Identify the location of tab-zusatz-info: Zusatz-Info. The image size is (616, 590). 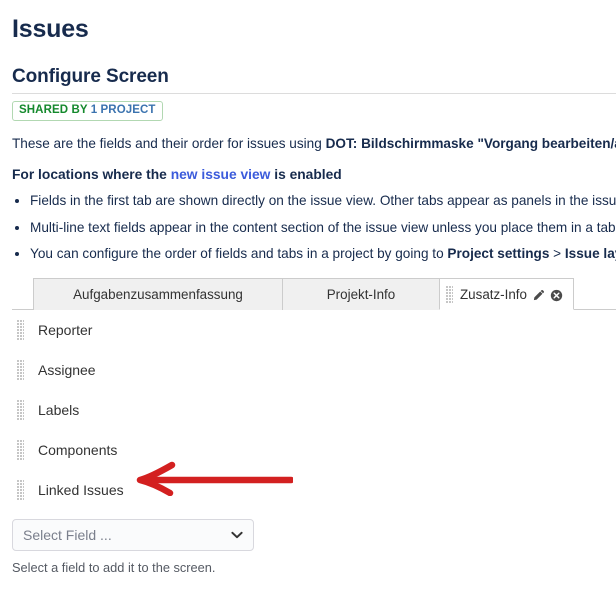
(506, 294).